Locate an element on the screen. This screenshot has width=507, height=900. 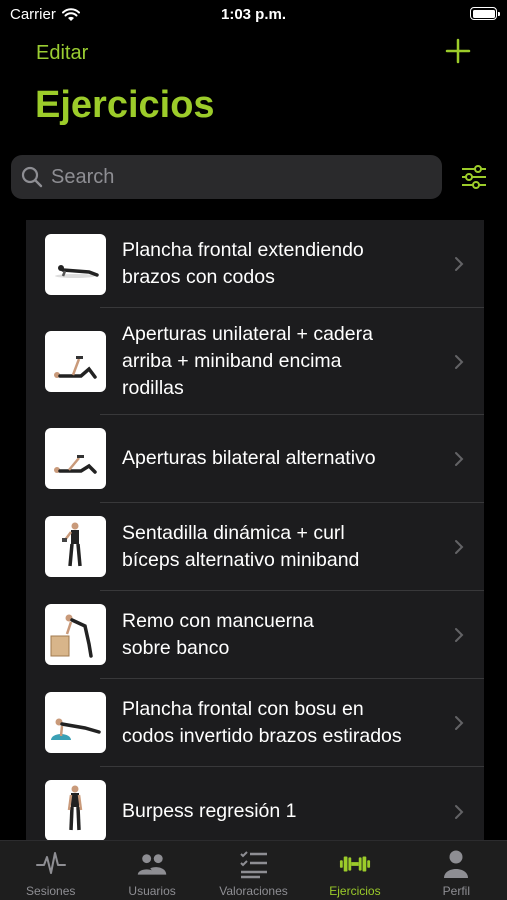
tab-sesiones: Sesiones is located at coordinates (50, 870).